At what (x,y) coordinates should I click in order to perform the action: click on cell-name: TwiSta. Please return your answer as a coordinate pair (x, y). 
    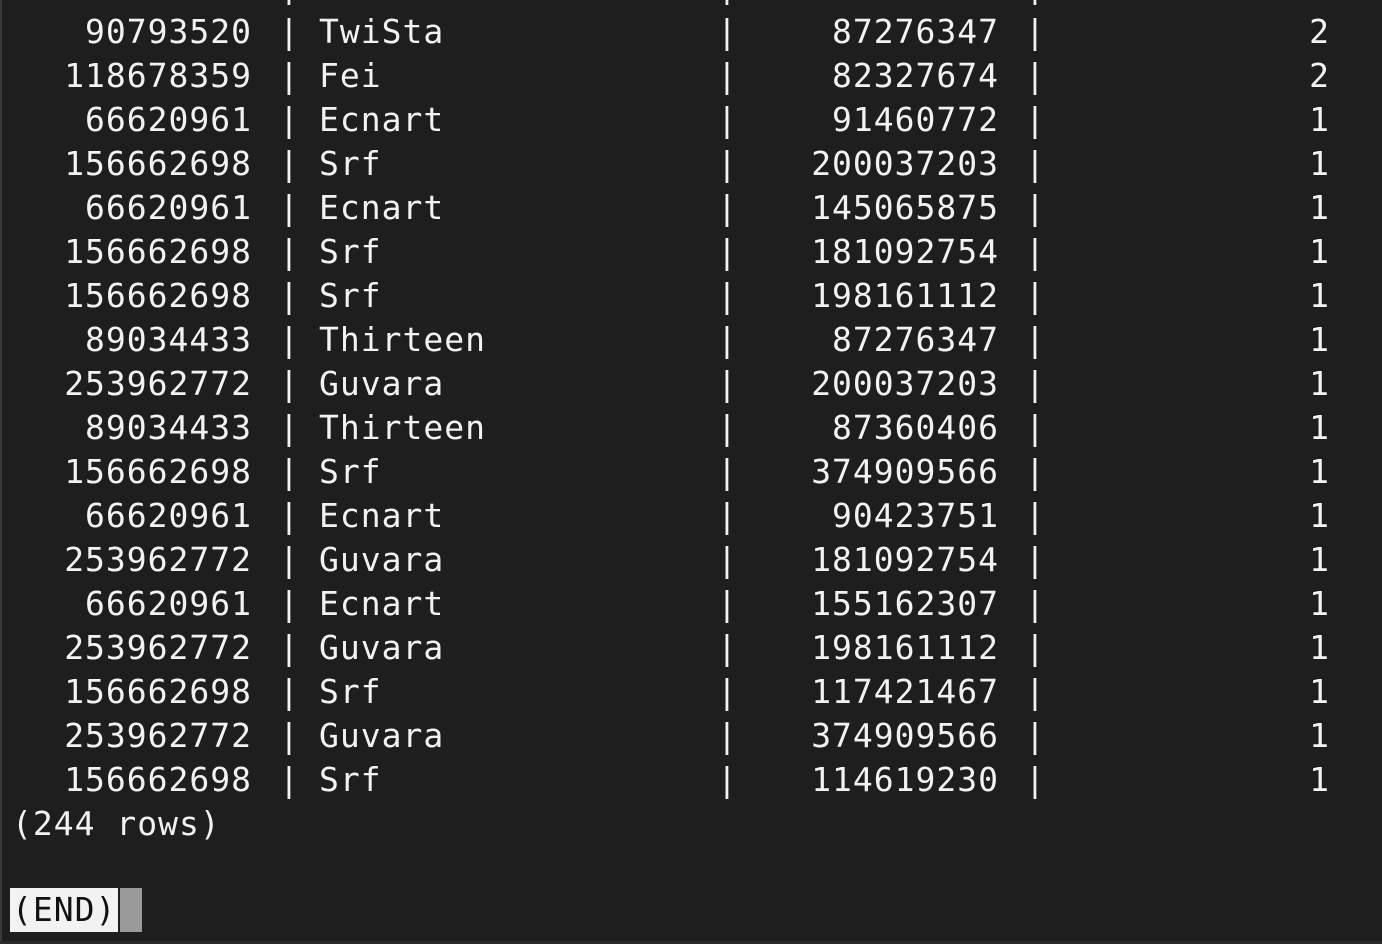
    Looking at the image, I should click on (382, 31).